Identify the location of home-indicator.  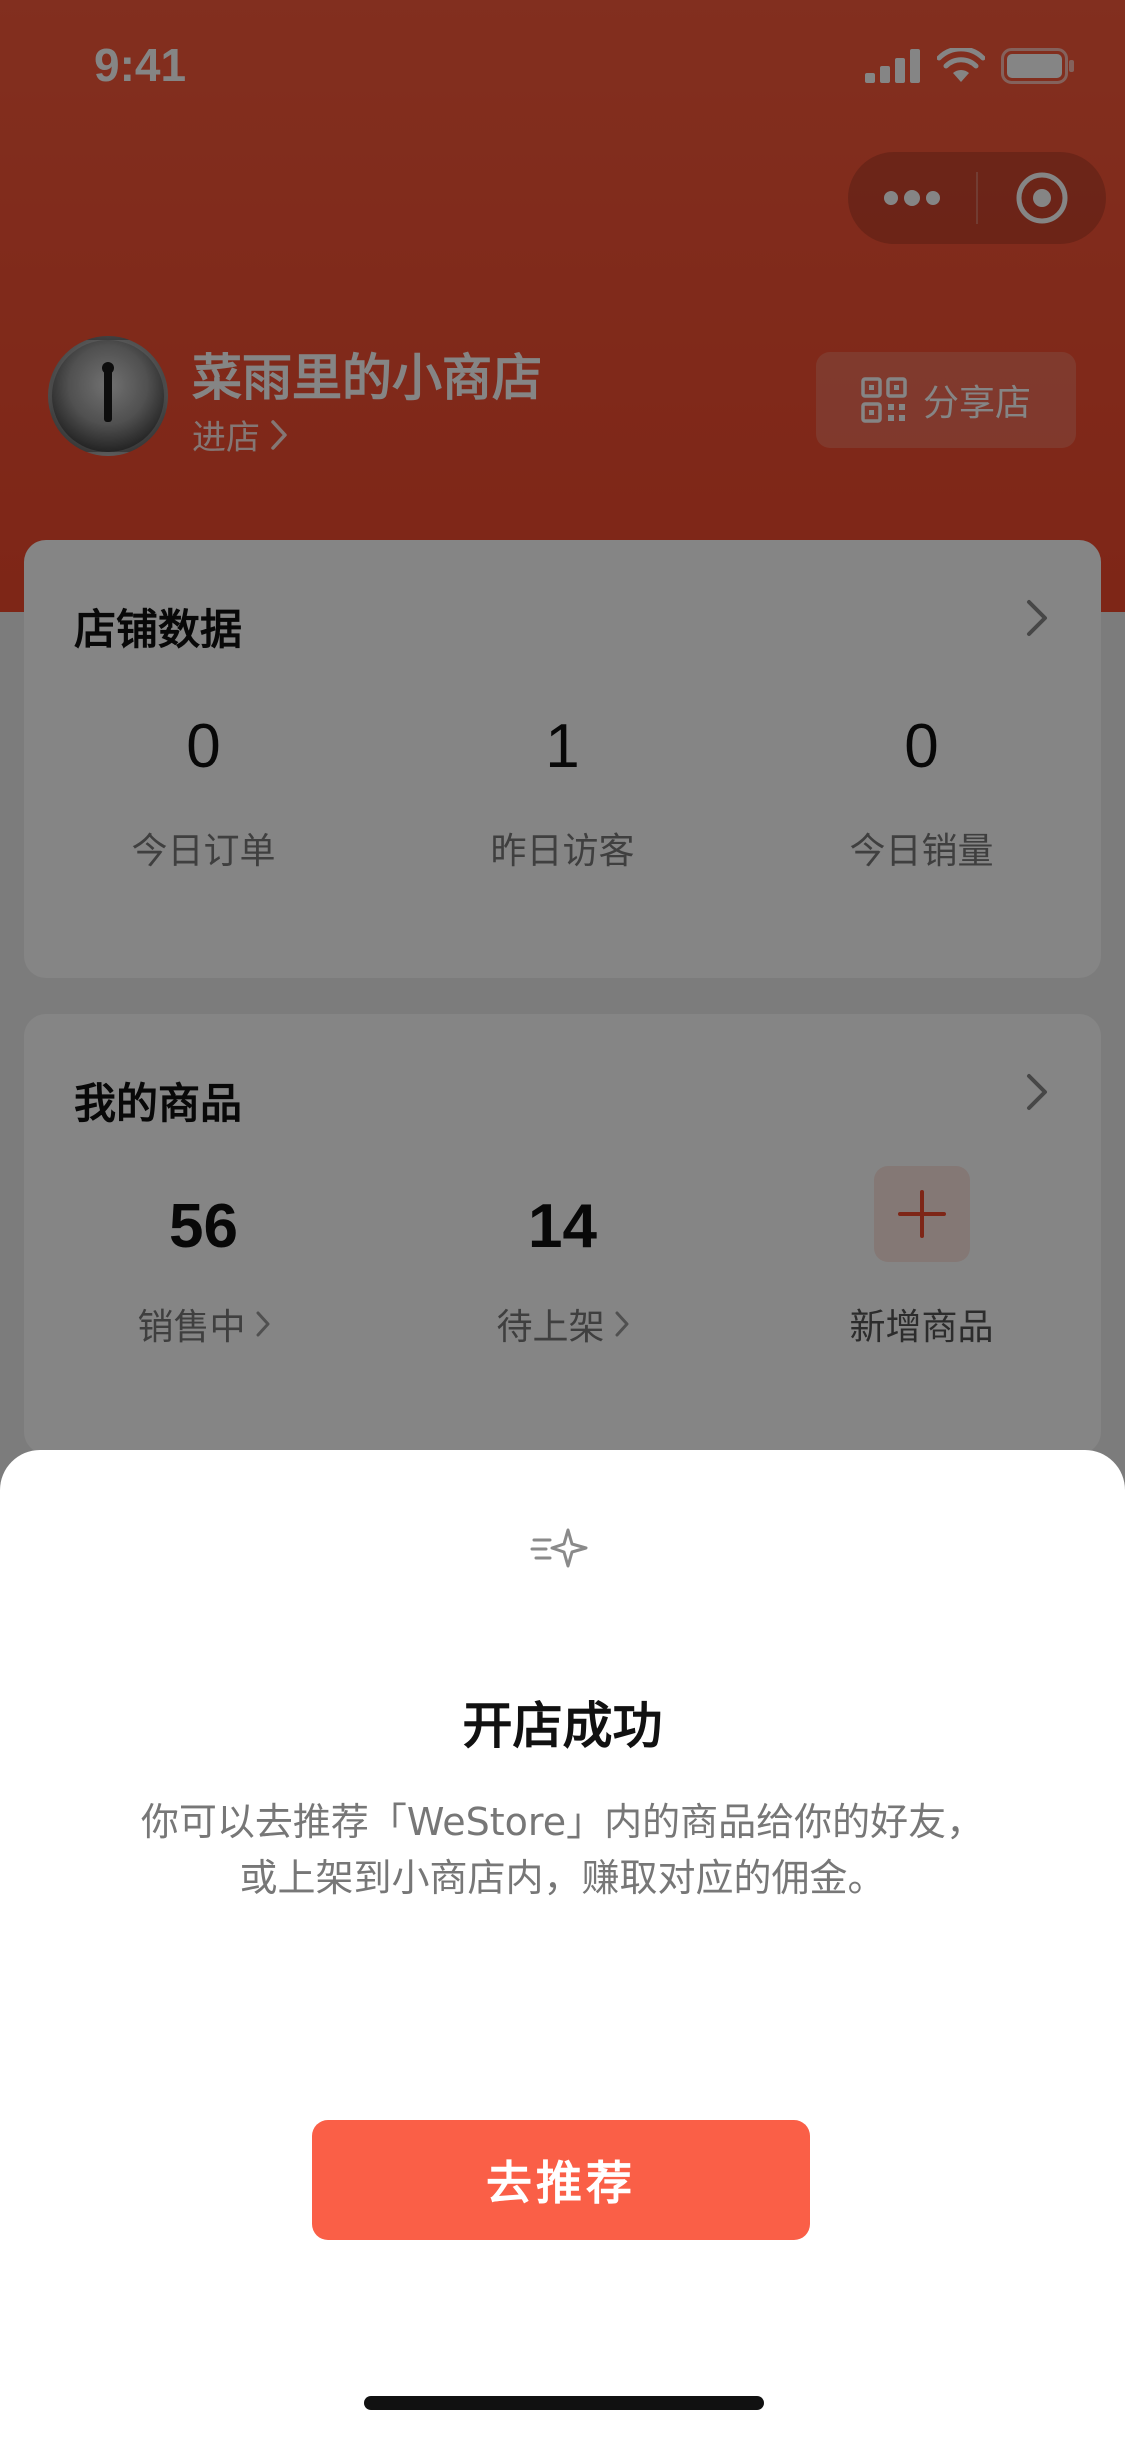
(564, 2403).